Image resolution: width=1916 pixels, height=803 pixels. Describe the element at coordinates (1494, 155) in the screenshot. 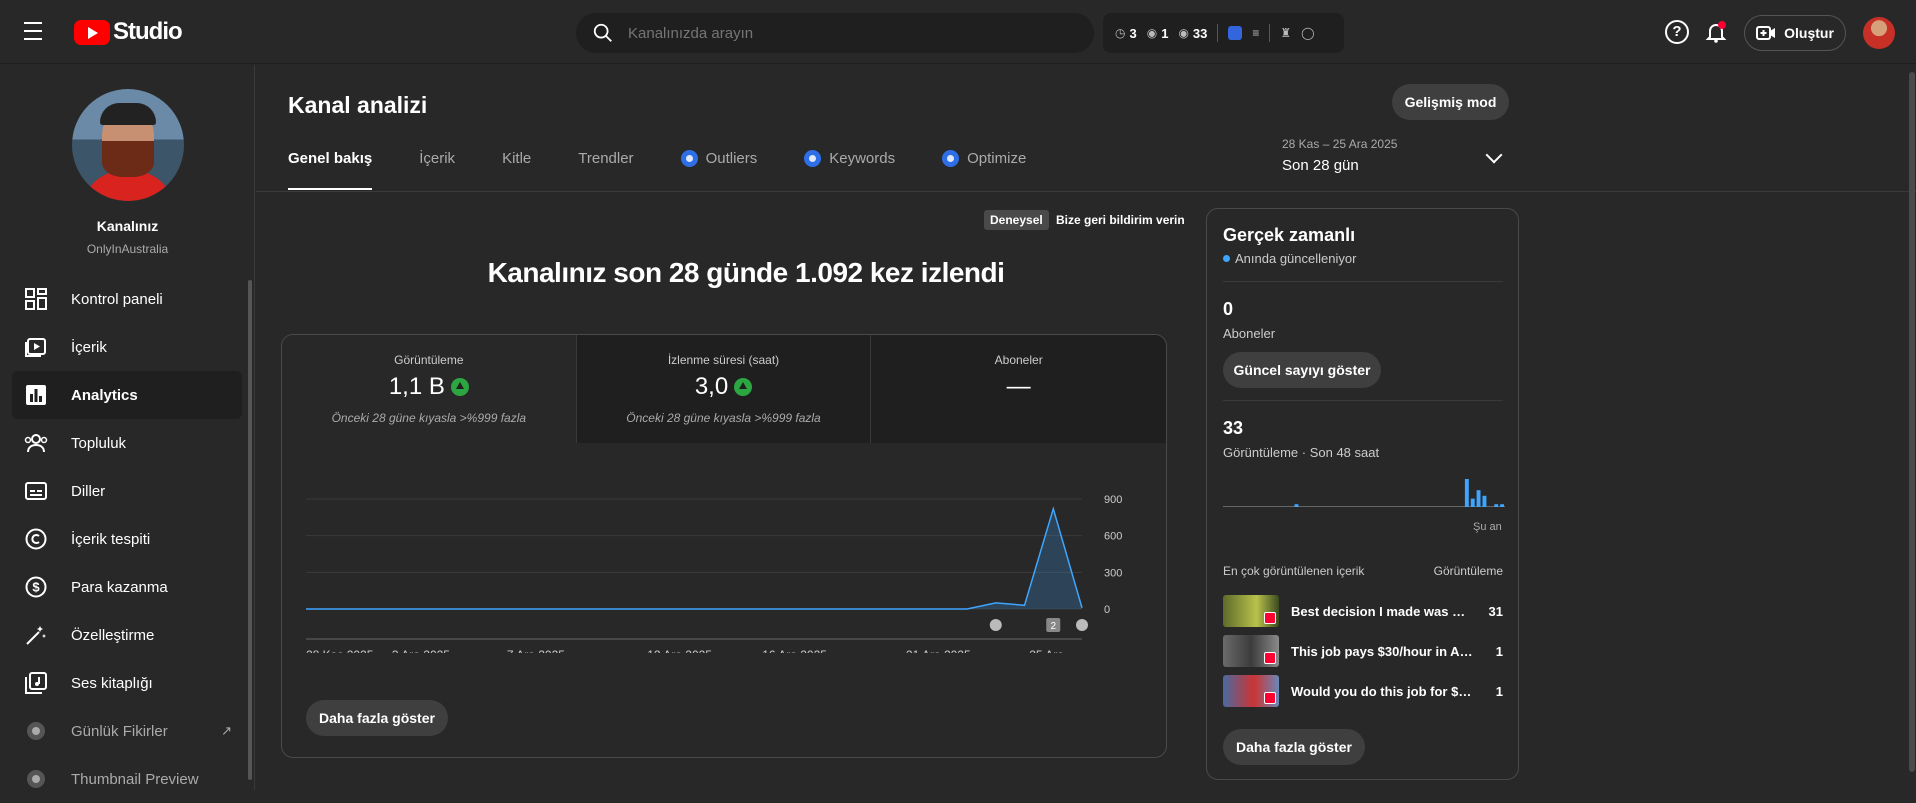

I see `chevron-down-icon` at that location.